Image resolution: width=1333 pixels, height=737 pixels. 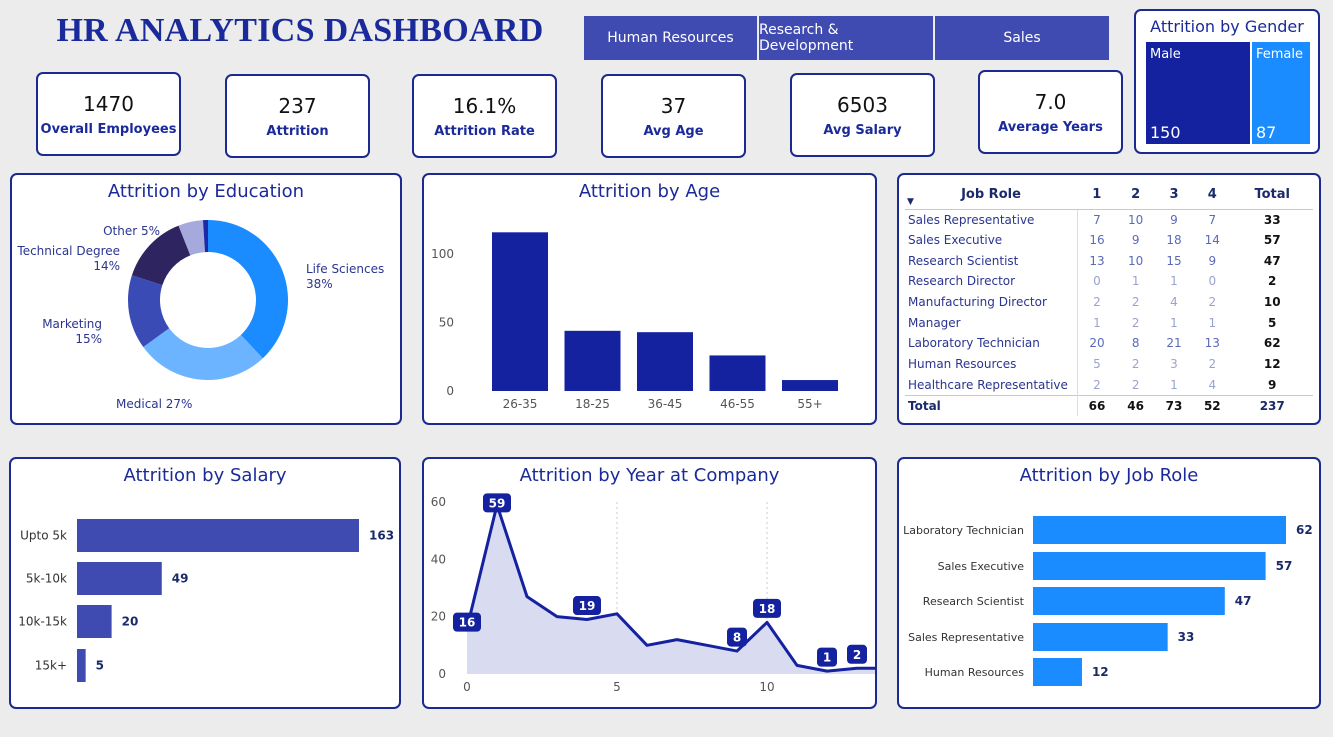 What do you see at coordinates (981, 566) in the screenshot?
I see `jobrole-category-label: Sales Executive` at bounding box center [981, 566].